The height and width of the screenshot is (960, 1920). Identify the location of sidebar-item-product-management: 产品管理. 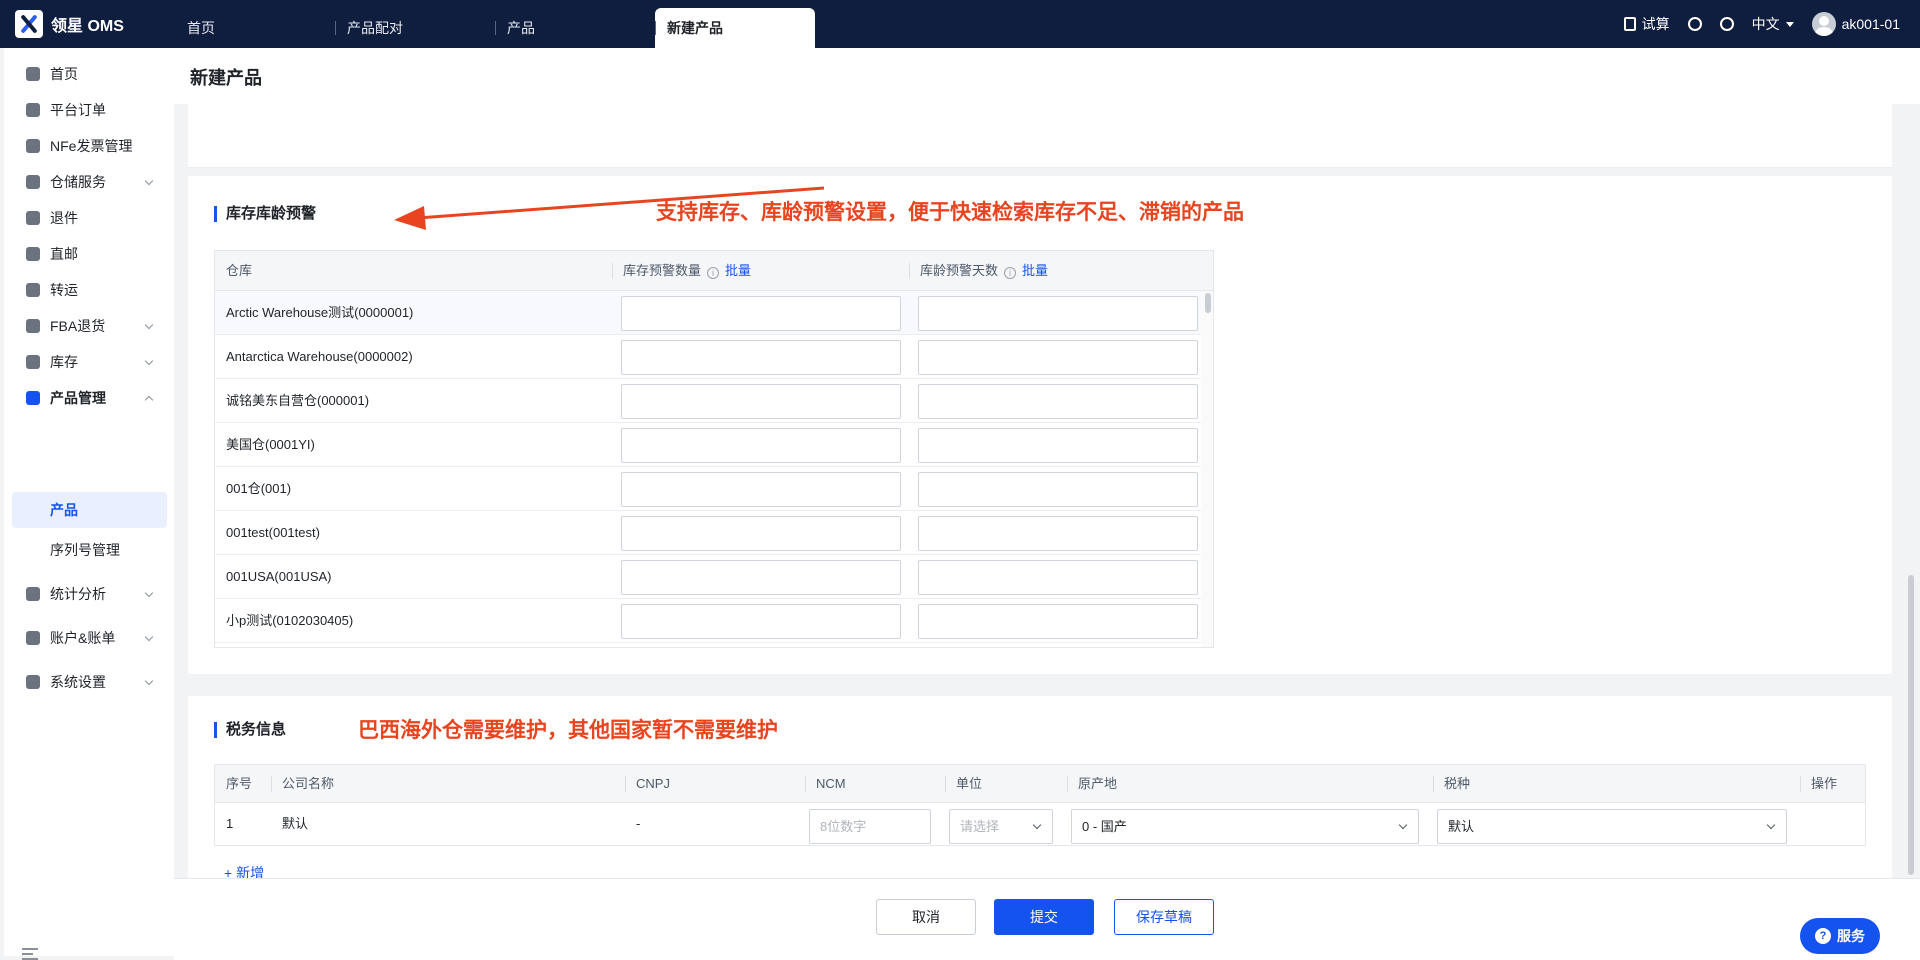
(89, 398).